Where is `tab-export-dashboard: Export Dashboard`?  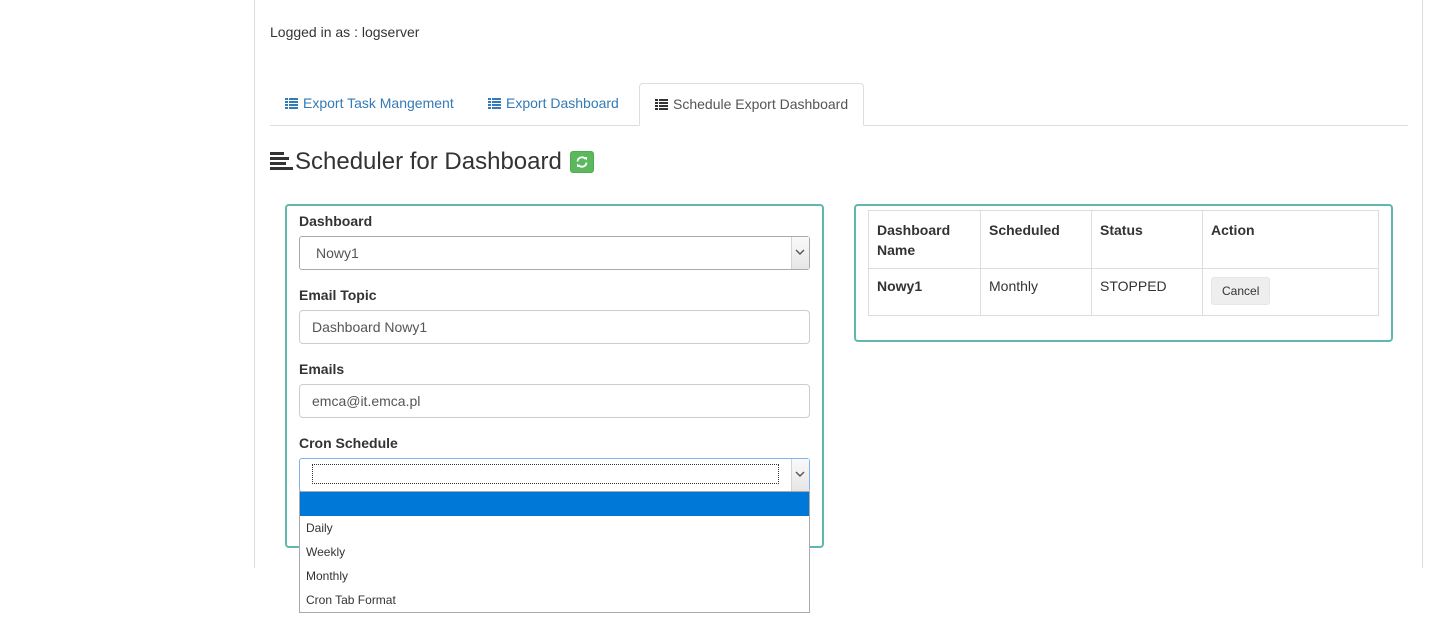
tab-export-dashboard: Export Dashboard is located at coordinates (553, 103).